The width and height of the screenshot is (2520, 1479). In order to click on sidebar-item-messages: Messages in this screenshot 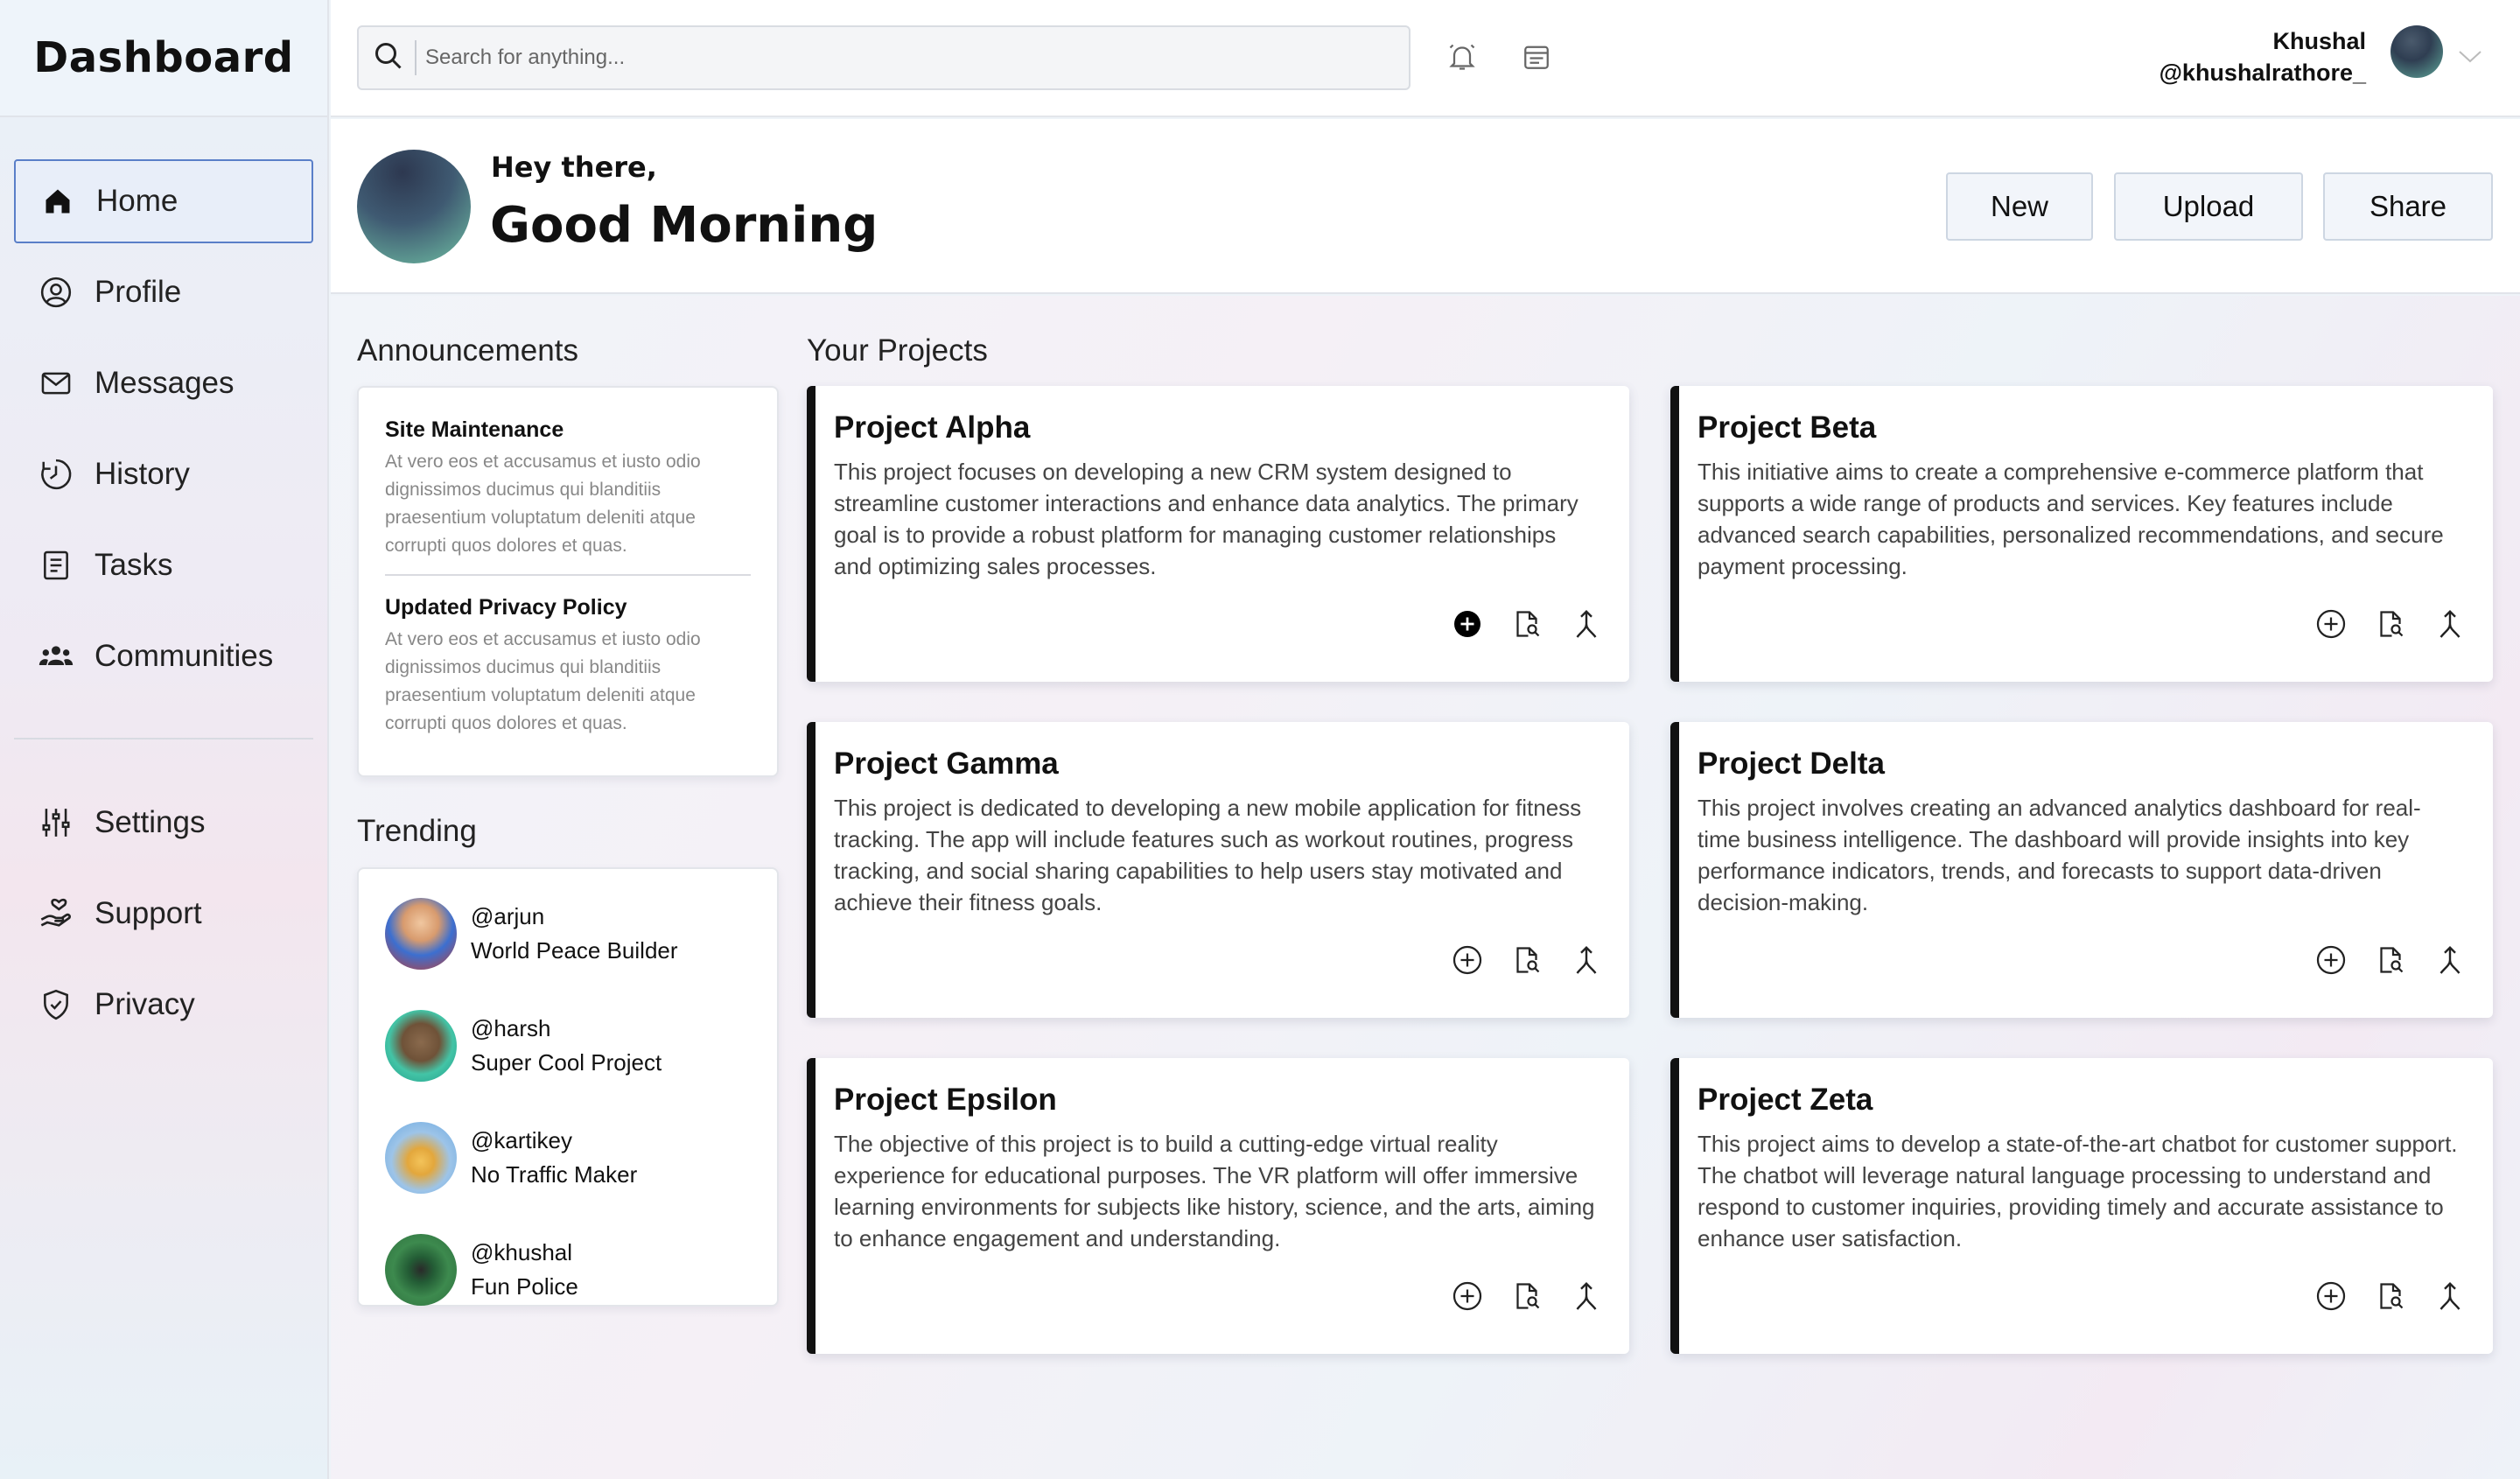, I will do `click(163, 383)`.